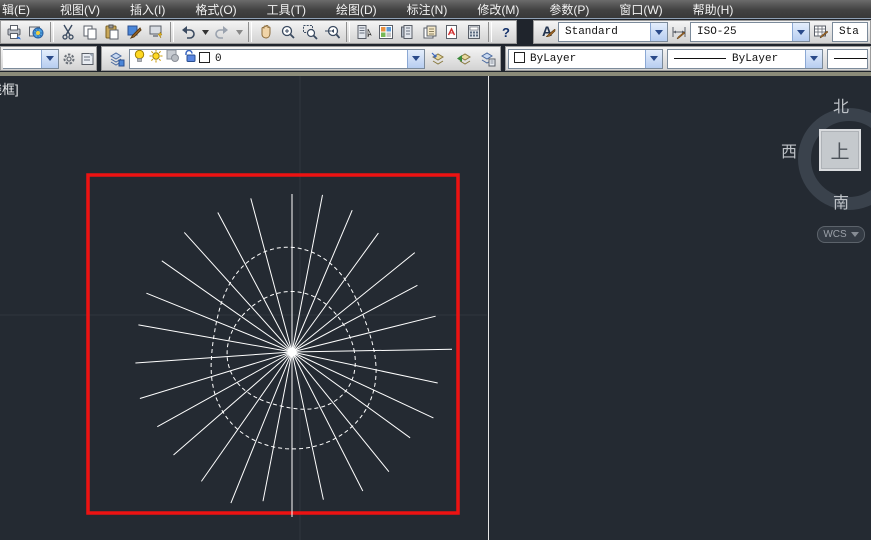 Image resolution: width=871 pixels, height=540 pixels. What do you see at coordinates (430, 32) in the screenshot?
I see `sheetset-manager-icon` at bounding box center [430, 32].